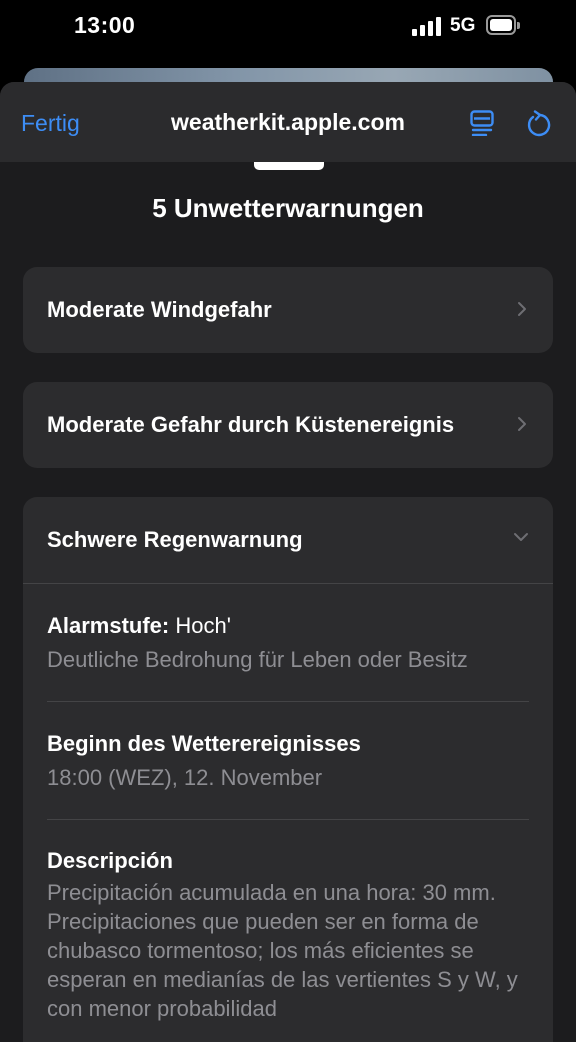 The width and height of the screenshot is (576, 1042). I want to click on alert-title: Schwere Regenwarnung, so click(175, 539).